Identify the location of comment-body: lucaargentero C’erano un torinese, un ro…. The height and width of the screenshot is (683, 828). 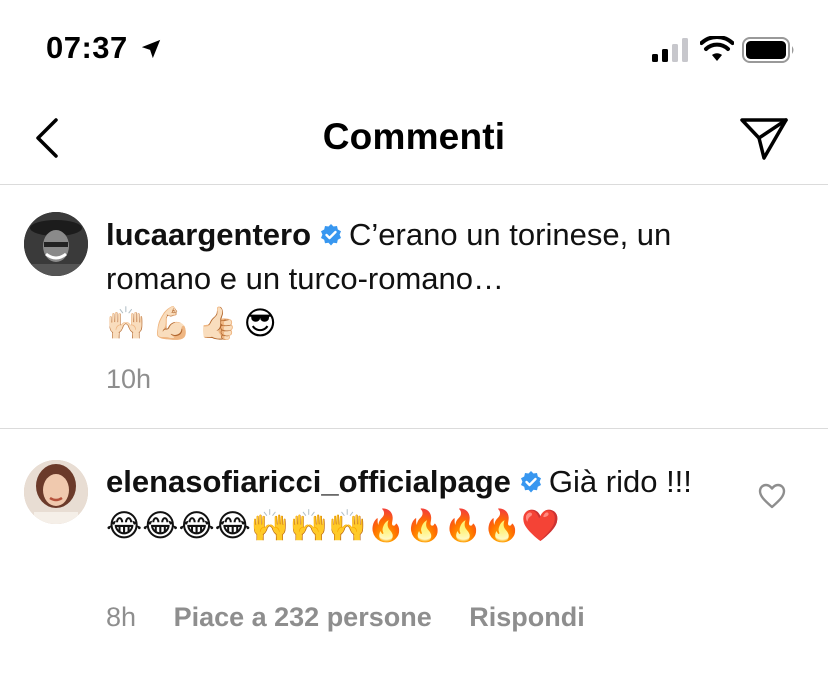
(436, 257).